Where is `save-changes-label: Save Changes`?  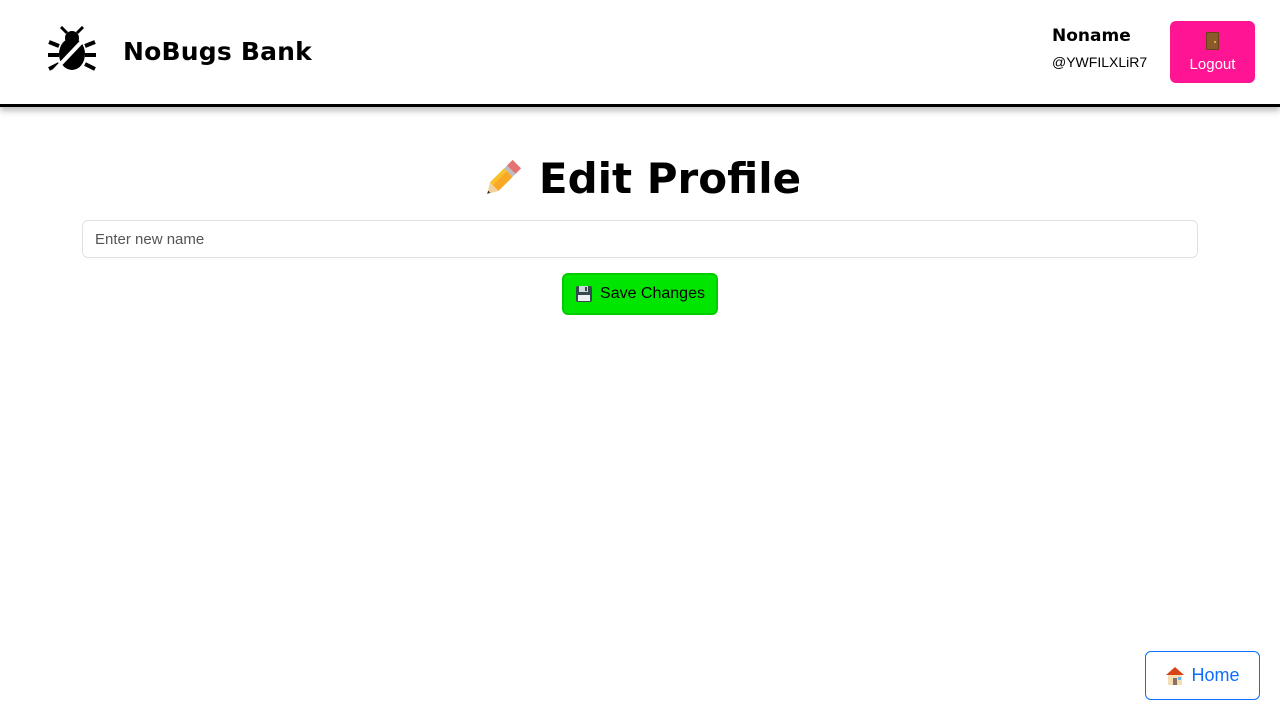
save-changes-label: Save Changes is located at coordinates (652, 293).